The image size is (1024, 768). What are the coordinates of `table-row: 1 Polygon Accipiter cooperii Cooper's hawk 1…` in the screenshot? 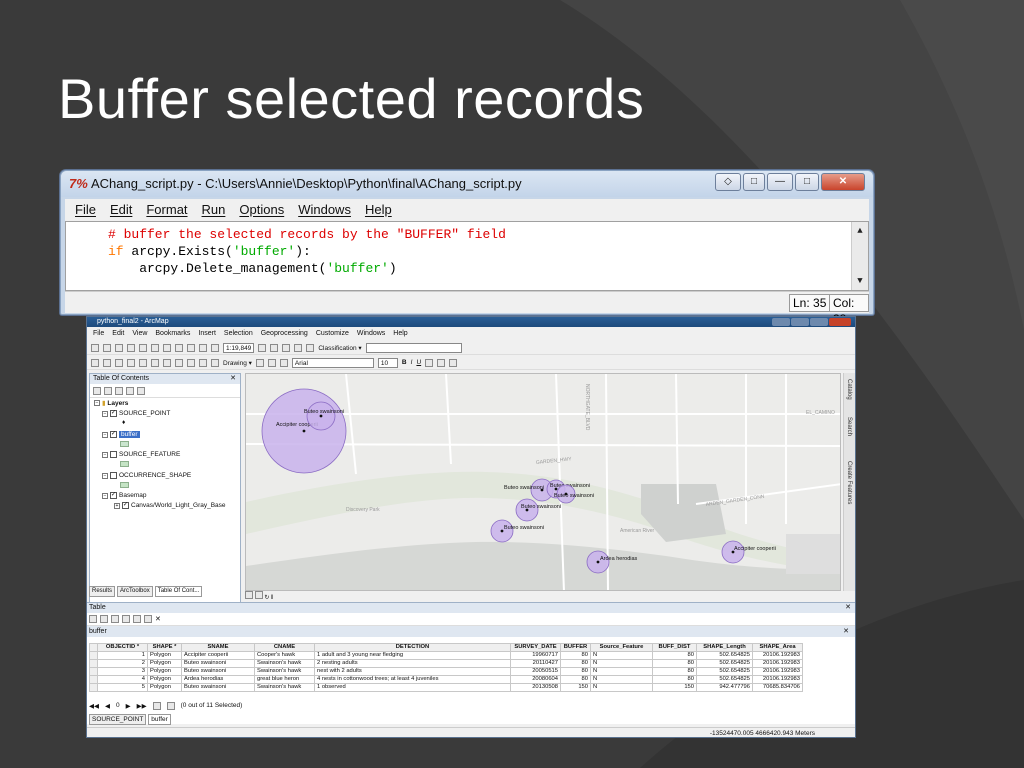 It's located at (446, 655).